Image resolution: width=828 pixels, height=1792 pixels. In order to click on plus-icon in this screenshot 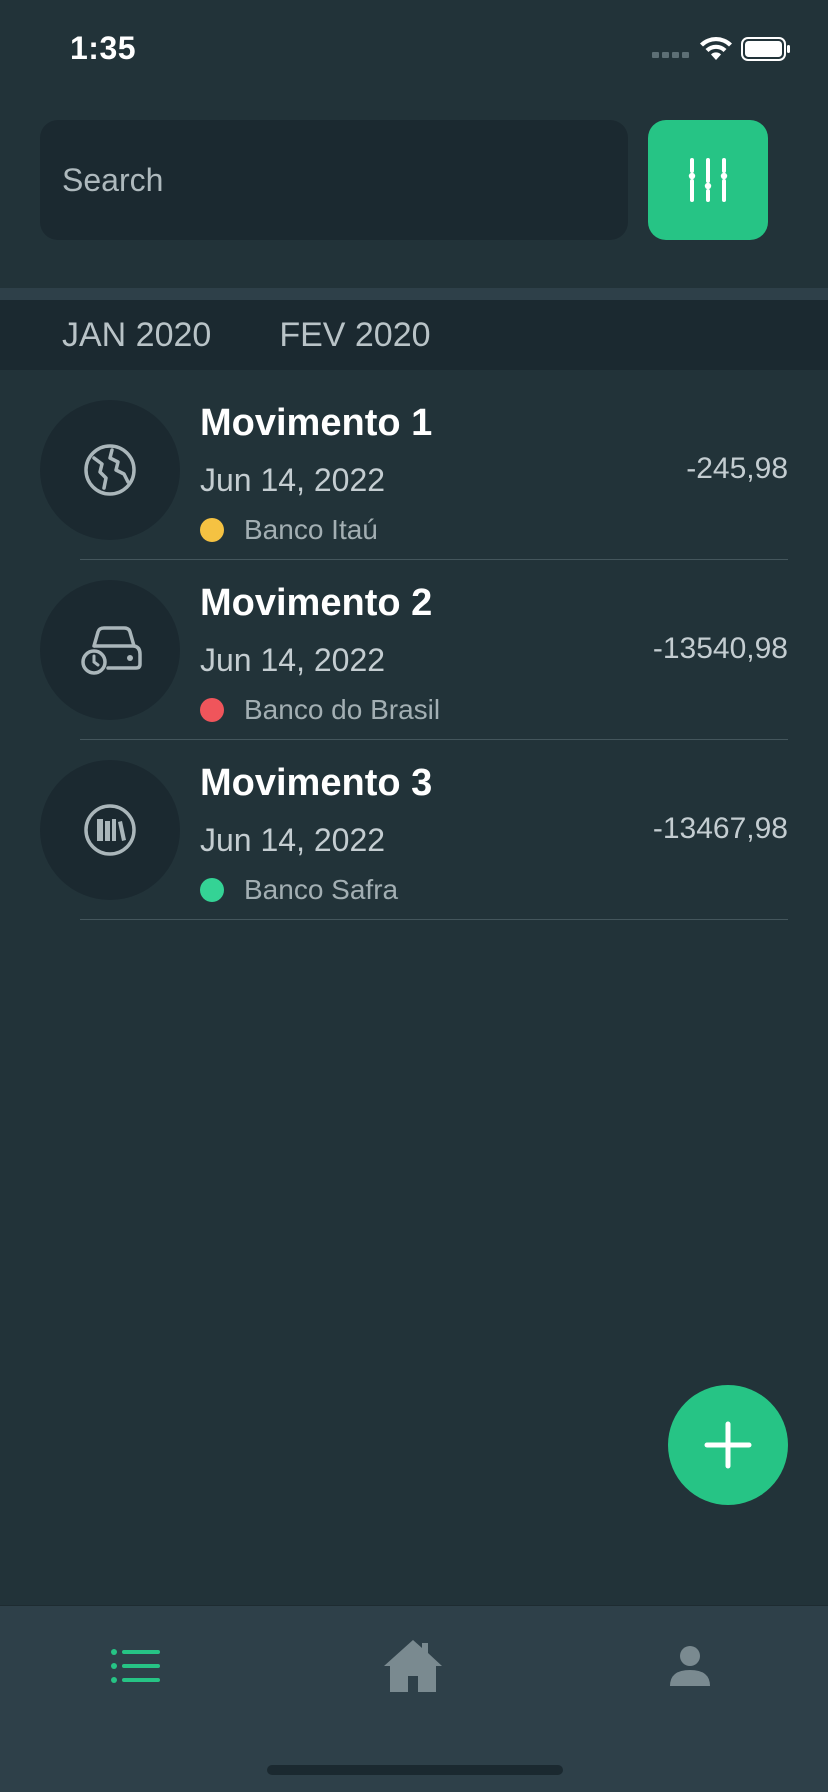, I will do `click(728, 1445)`.